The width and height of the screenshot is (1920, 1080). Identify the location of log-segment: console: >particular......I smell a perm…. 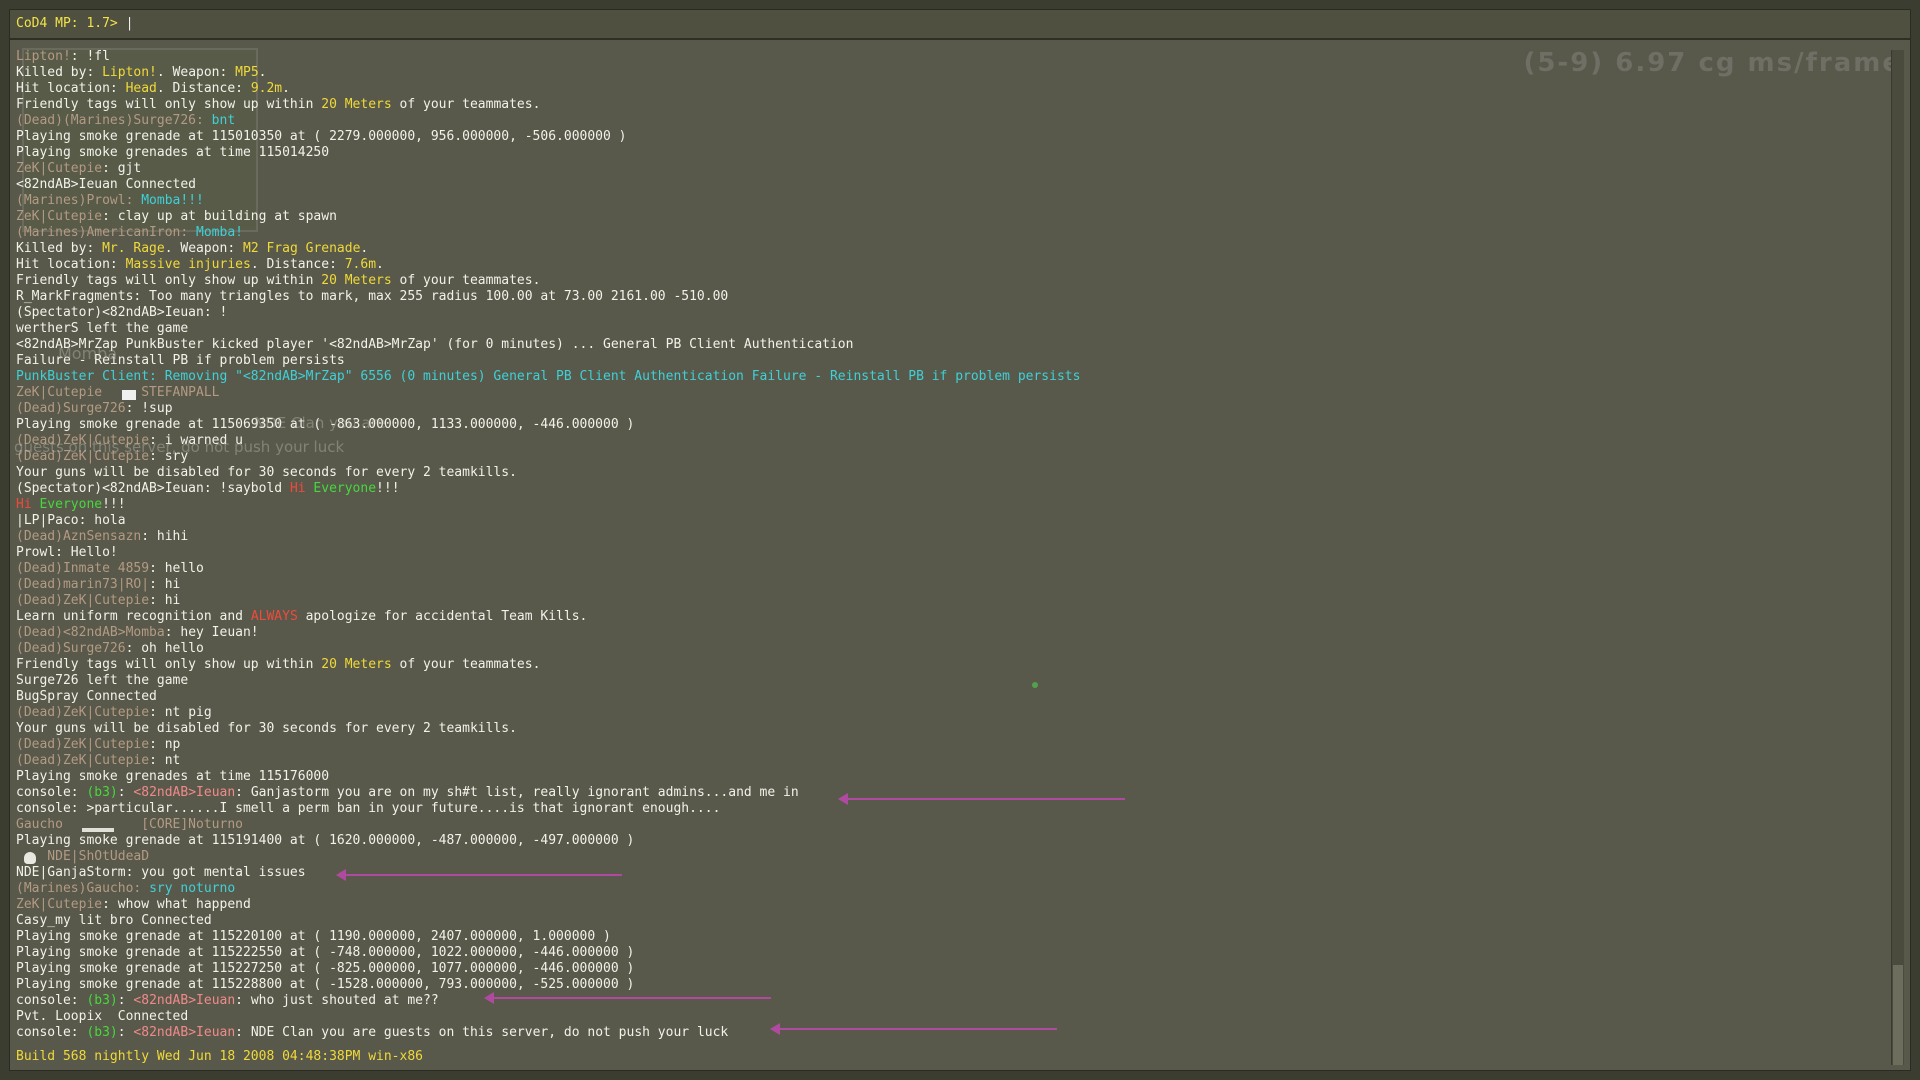
(368, 808).